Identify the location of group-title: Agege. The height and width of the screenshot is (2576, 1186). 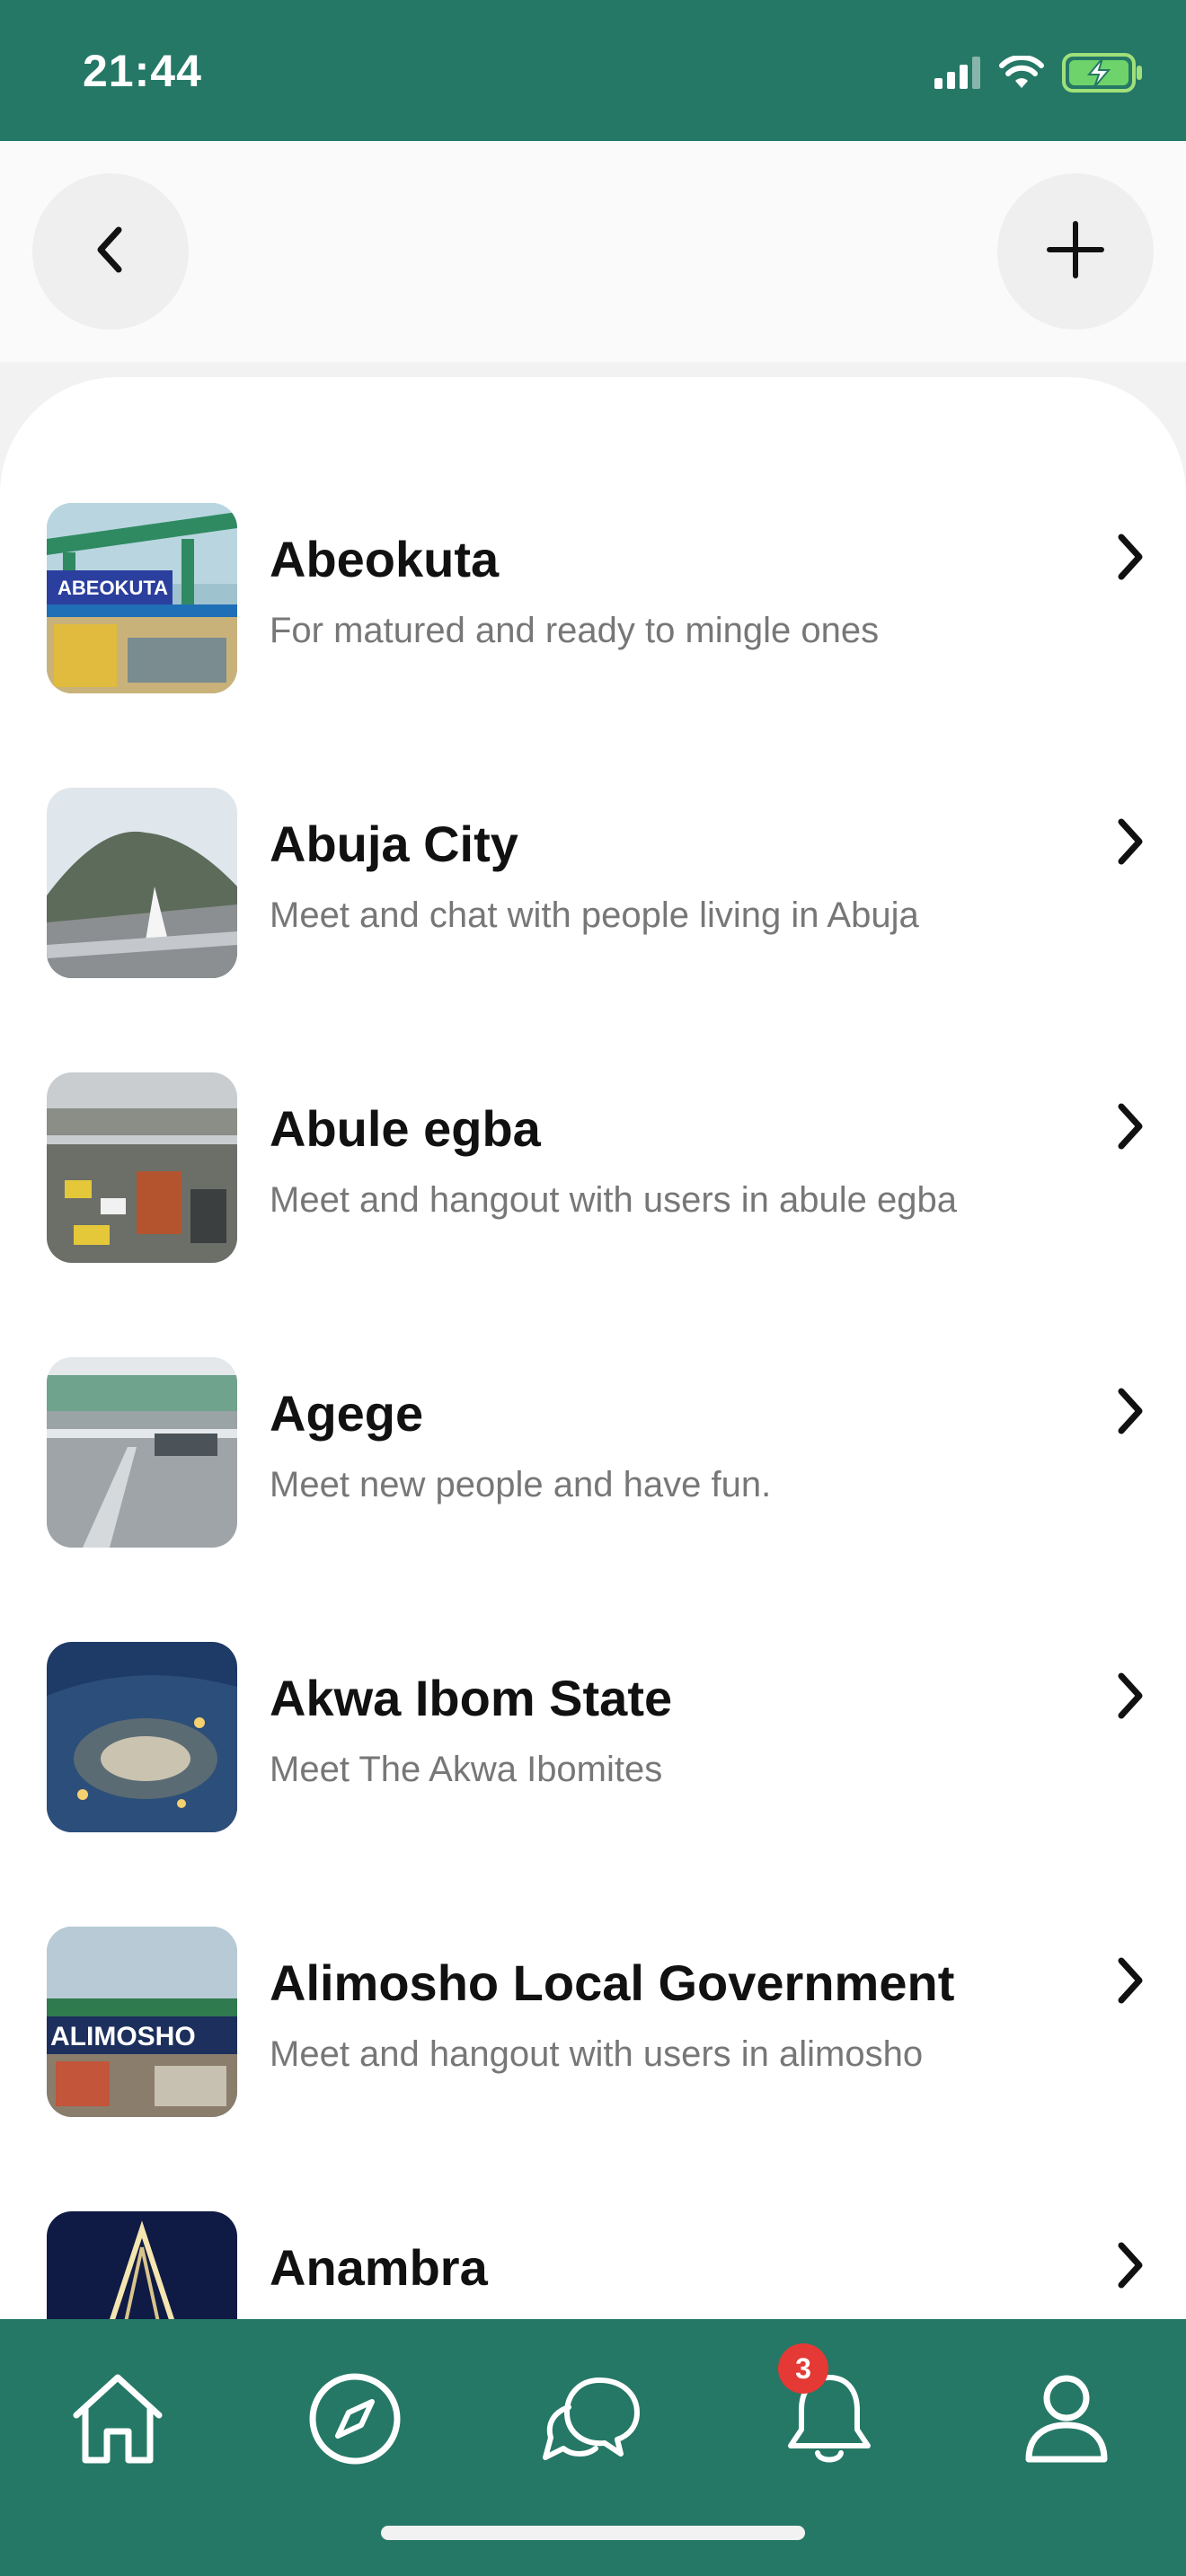
(347, 1413).